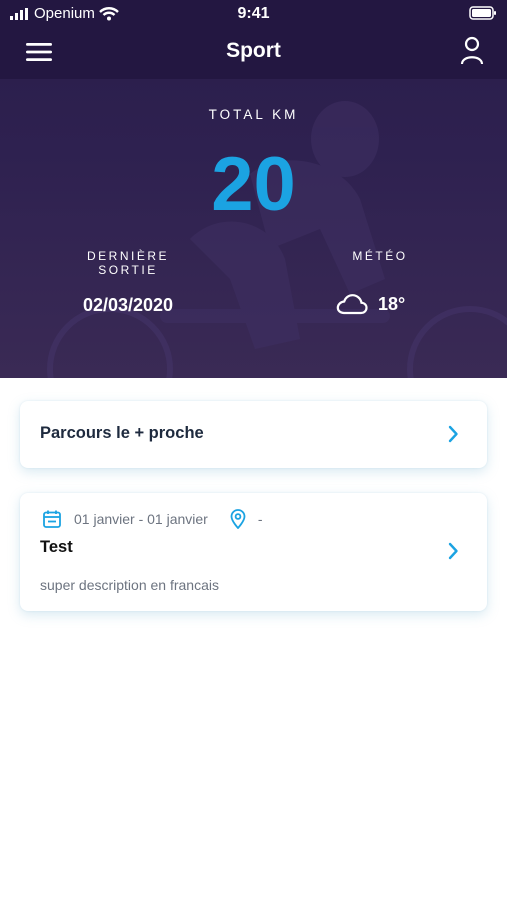  What do you see at coordinates (238, 519) in the screenshot?
I see `location-pin-icon` at bounding box center [238, 519].